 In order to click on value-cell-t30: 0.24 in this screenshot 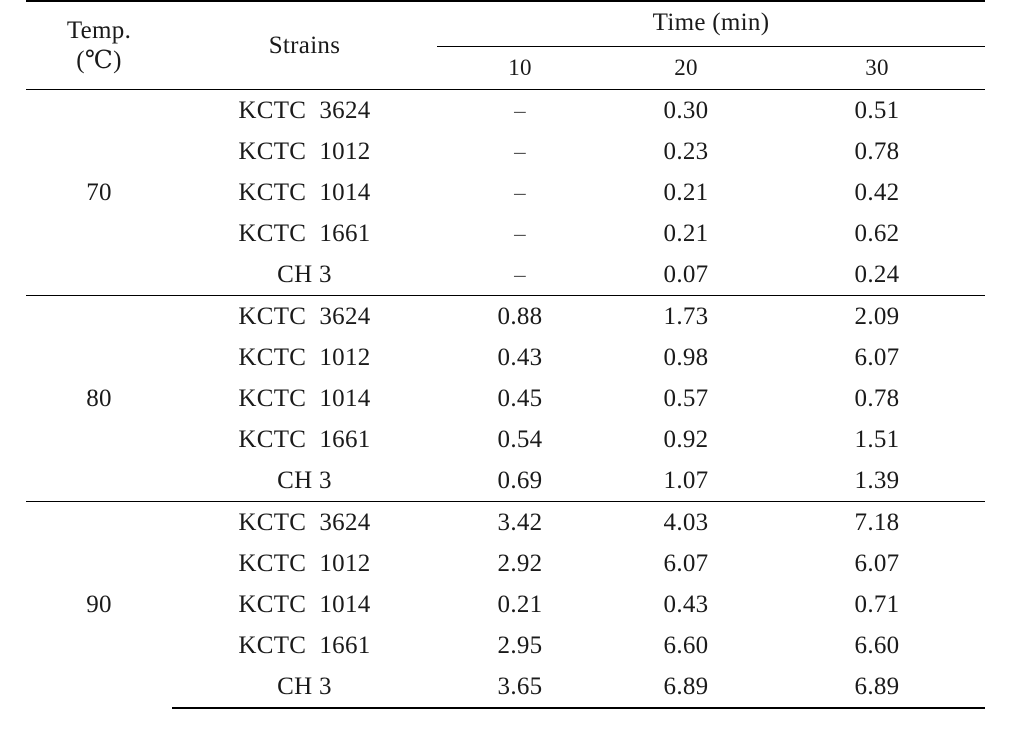, I will do `click(877, 274)`.